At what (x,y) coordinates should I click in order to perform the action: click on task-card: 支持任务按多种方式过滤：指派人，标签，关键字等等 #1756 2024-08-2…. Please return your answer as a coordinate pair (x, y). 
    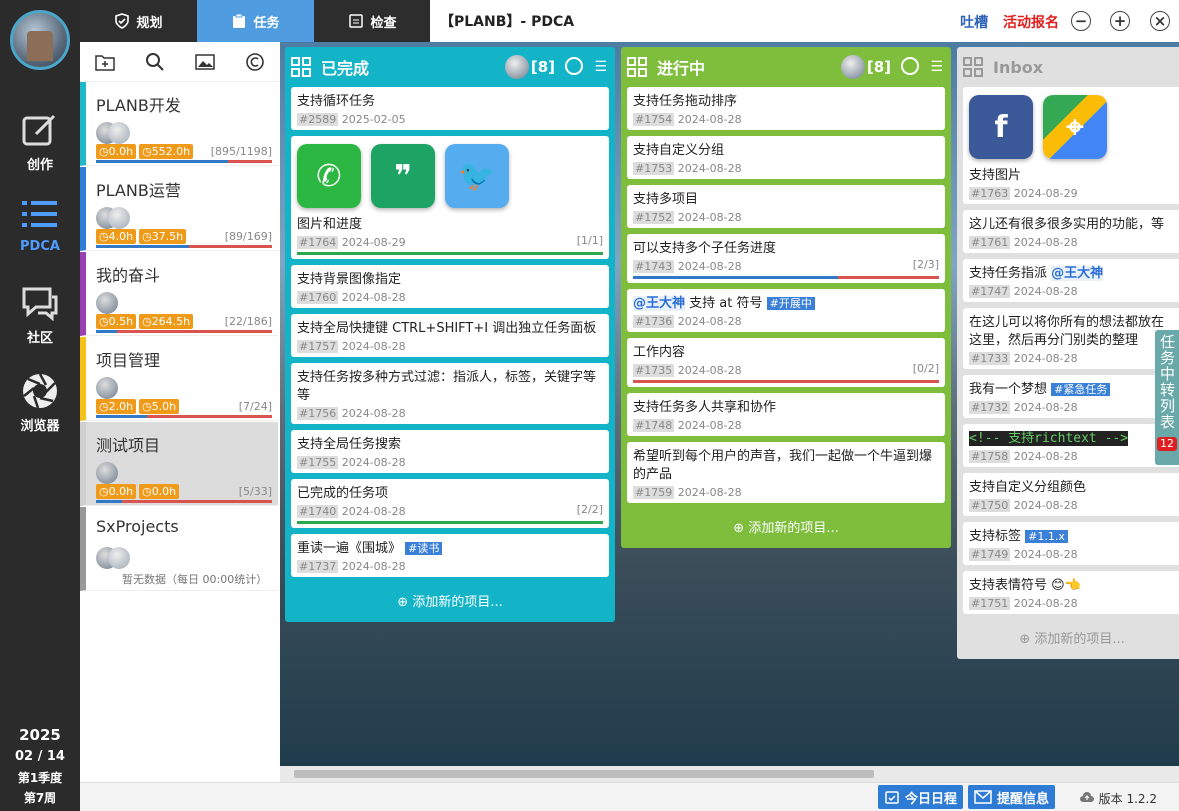
    Looking at the image, I should click on (450, 393).